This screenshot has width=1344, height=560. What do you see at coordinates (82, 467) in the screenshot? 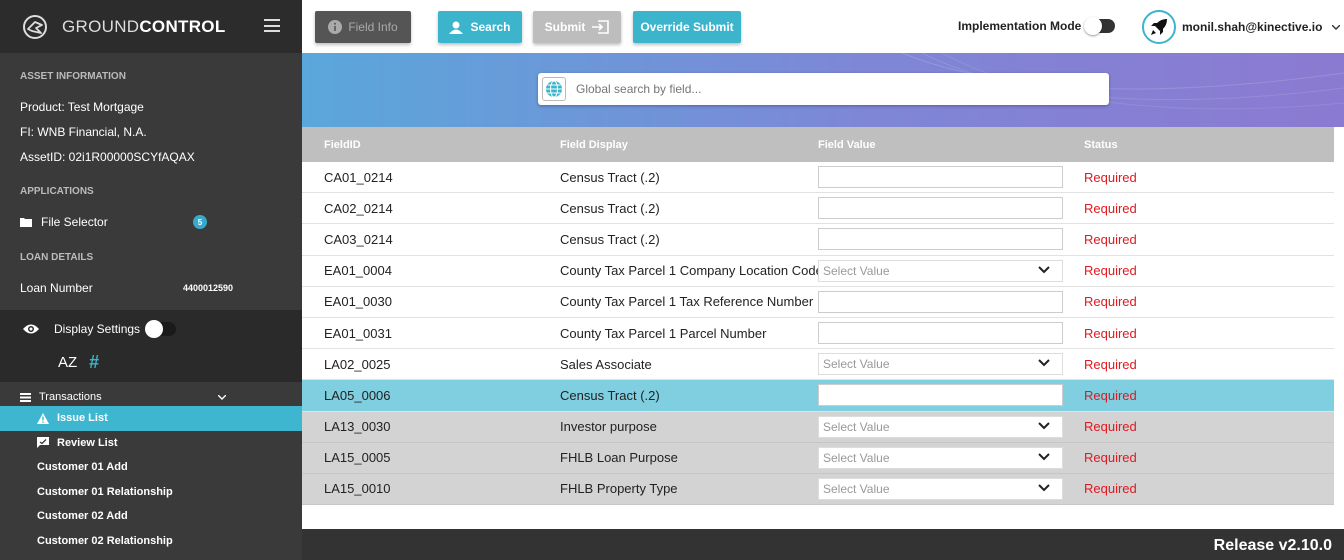
I see `tx-label: Customer 01 Add` at bounding box center [82, 467].